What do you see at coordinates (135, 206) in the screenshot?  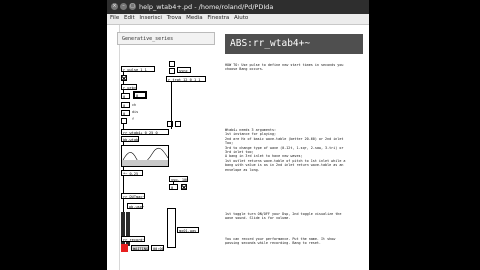 I see `pb-user-object: pb-user` at bounding box center [135, 206].